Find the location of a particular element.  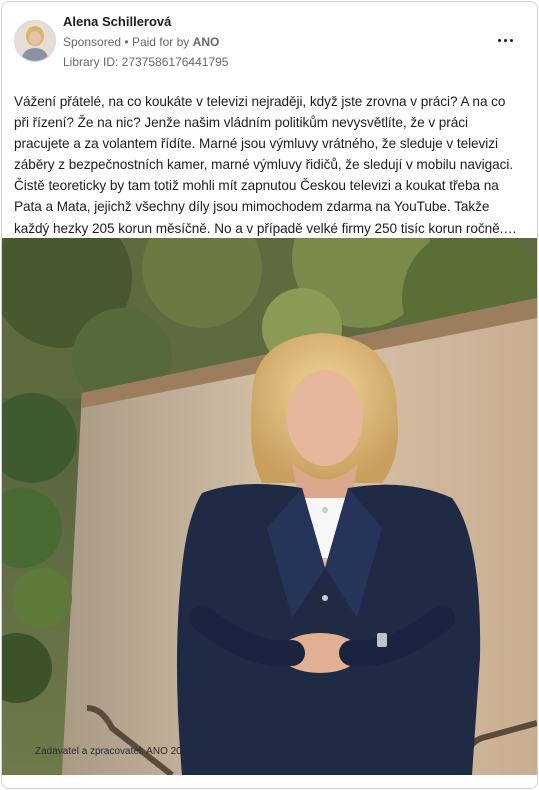

sponsored-label: Sponsored is located at coordinates (92, 42).